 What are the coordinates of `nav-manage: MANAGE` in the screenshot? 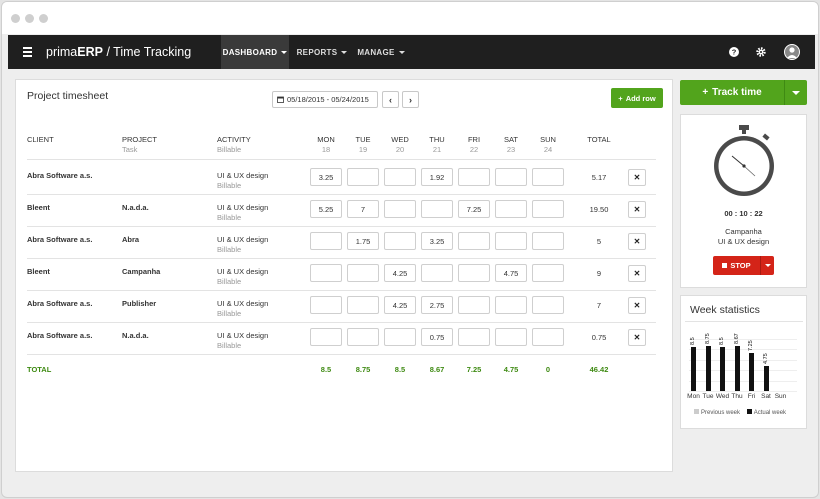 It's located at (381, 52).